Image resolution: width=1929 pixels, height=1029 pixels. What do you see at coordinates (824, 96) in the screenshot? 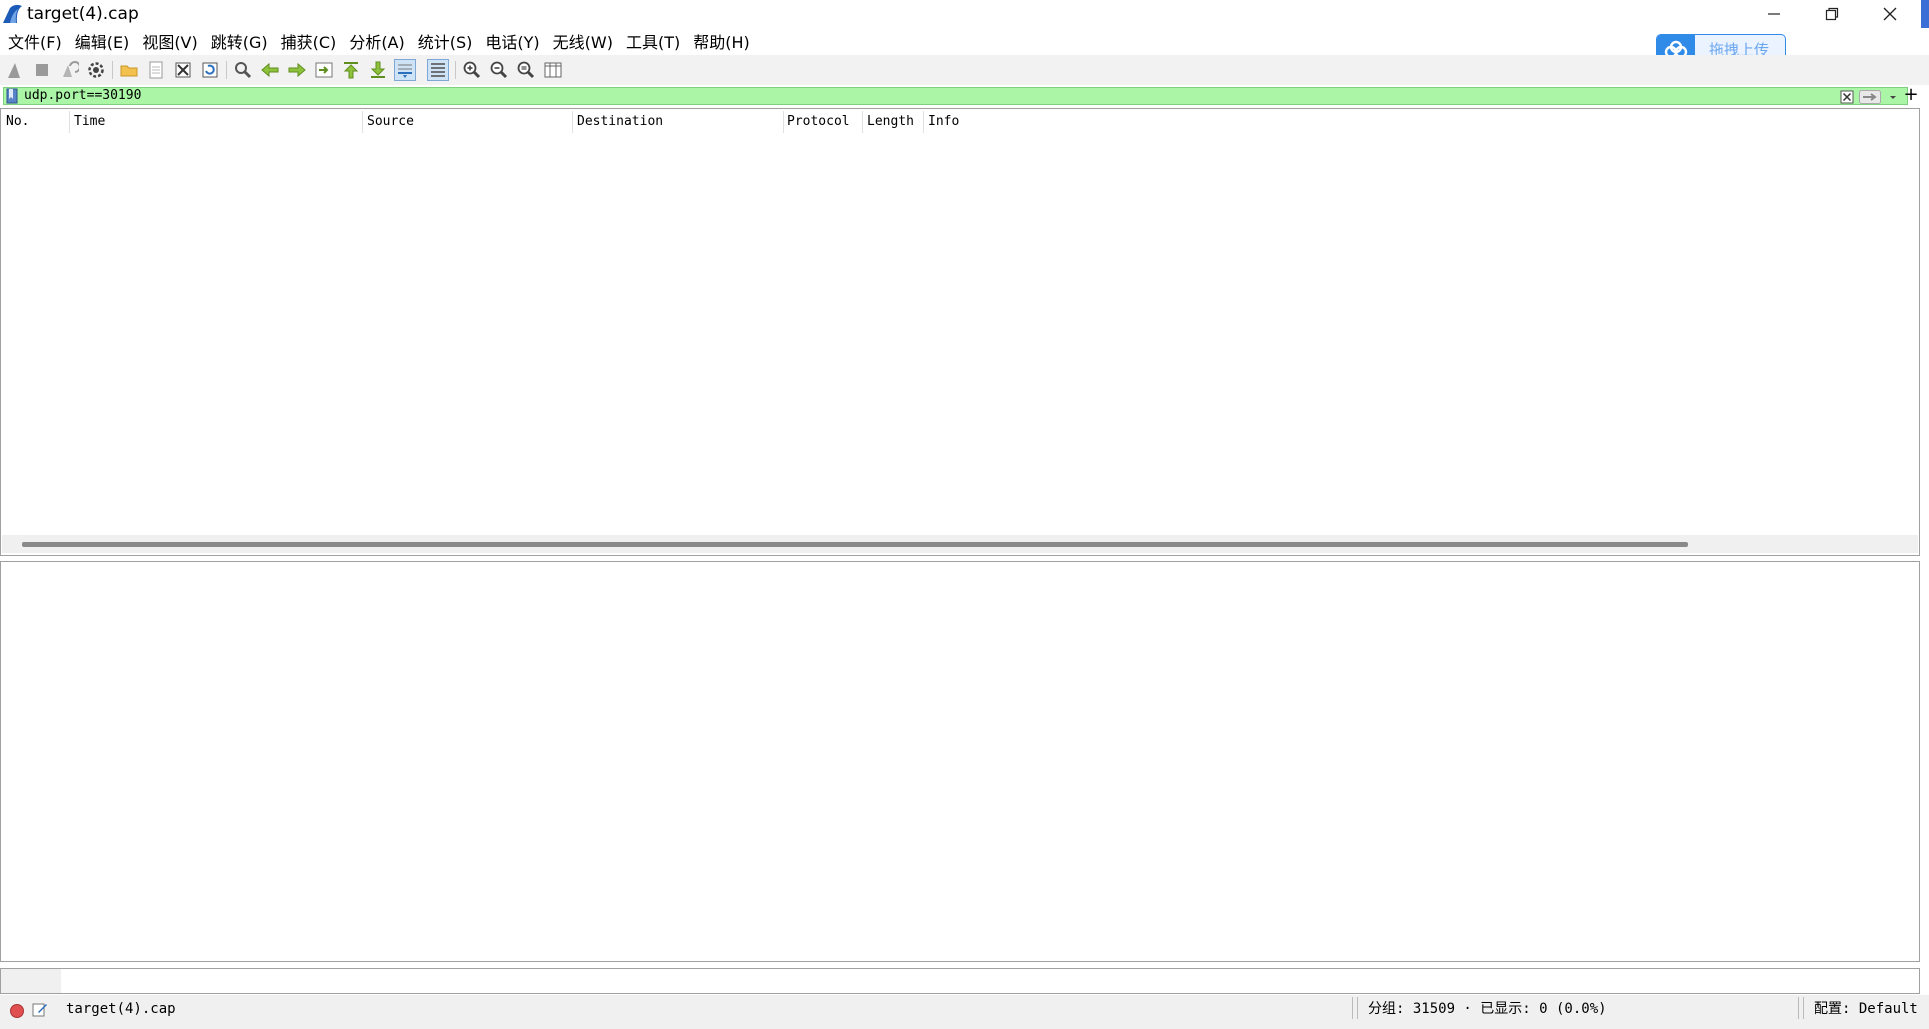
I see `filter-input` at bounding box center [824, 96].